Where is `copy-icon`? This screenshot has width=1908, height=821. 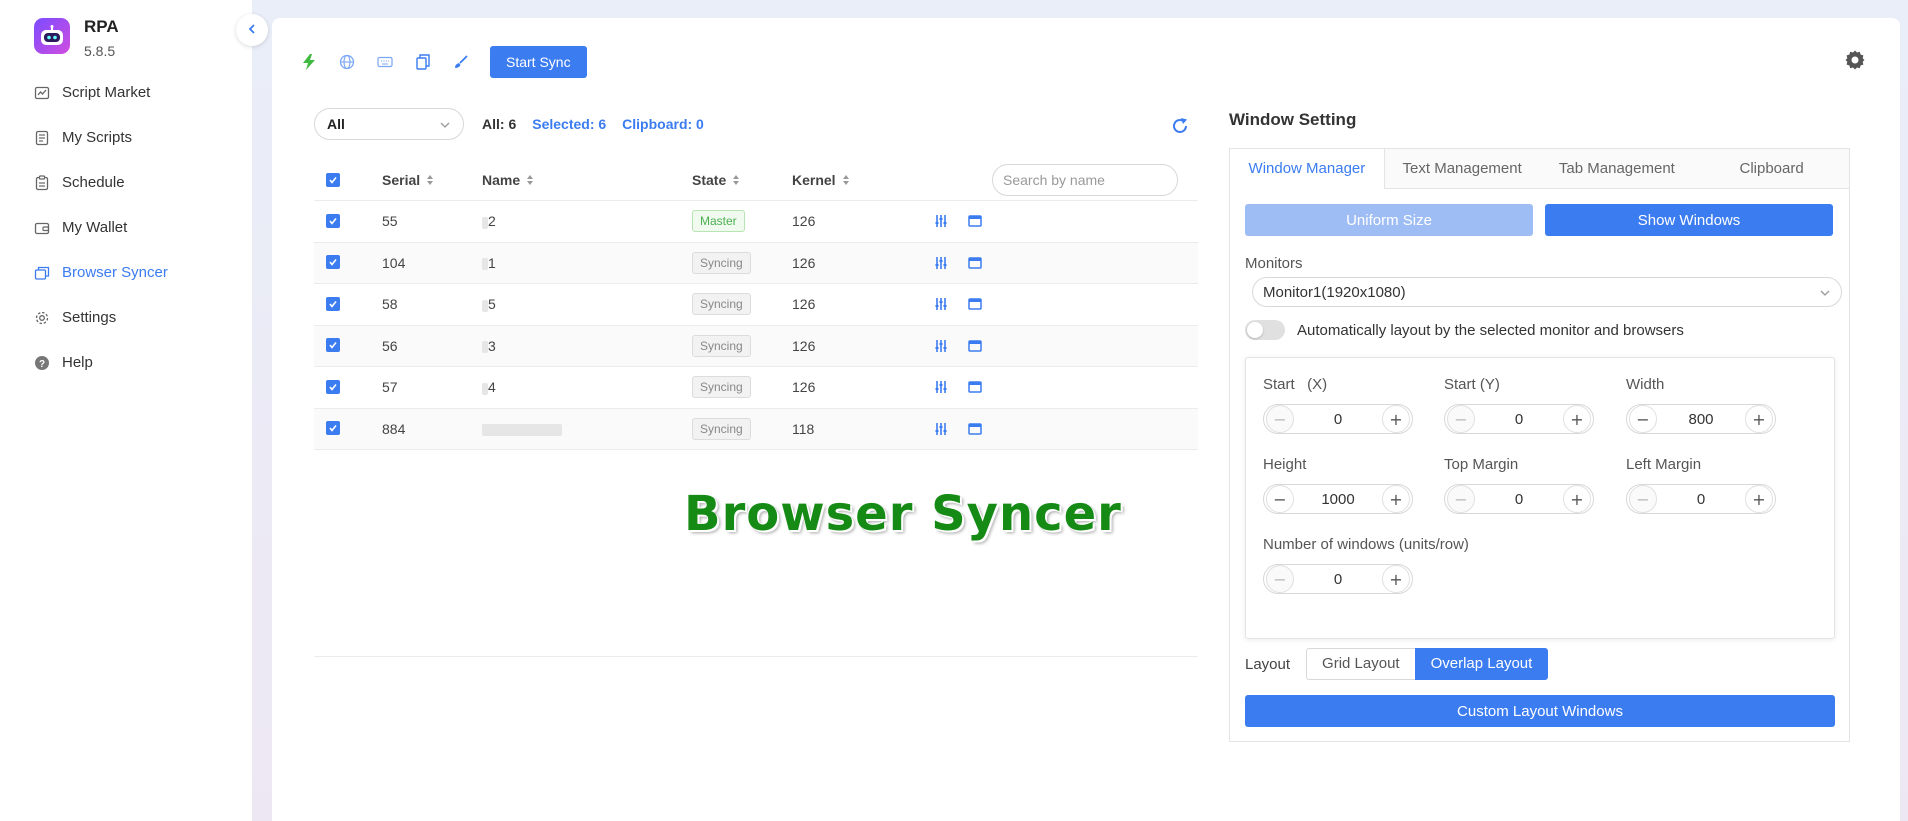 copy-icon is located at coordinates (423, 62).